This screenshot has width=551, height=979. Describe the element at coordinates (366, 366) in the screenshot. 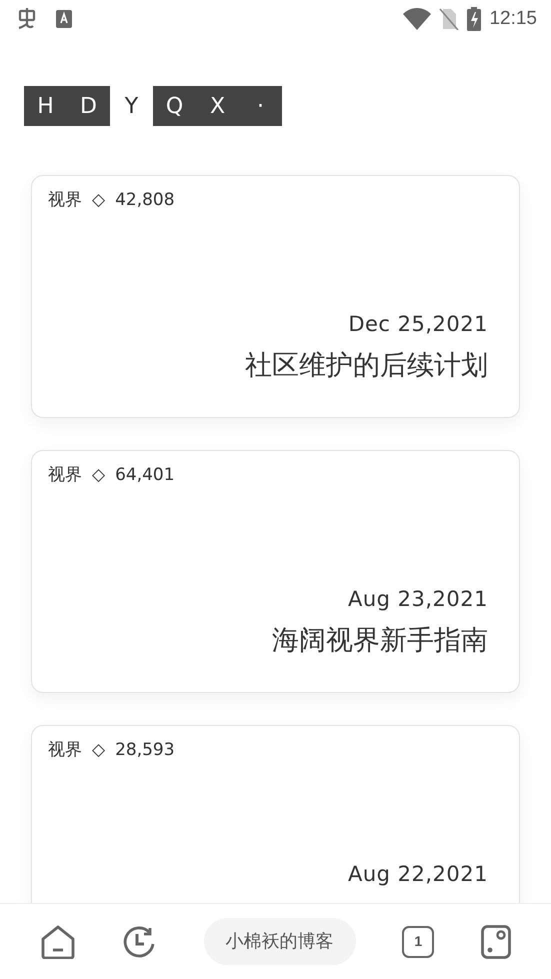

I see `post-title: 社区维护的后续计划` at that location.